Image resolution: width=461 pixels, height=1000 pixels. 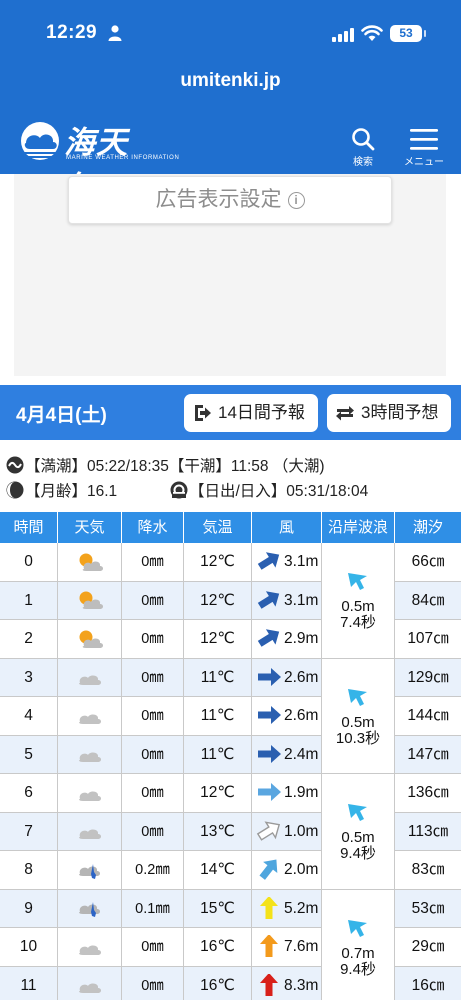 I want to click on wind-speed: 2.0m, so click(x=301, y=869).